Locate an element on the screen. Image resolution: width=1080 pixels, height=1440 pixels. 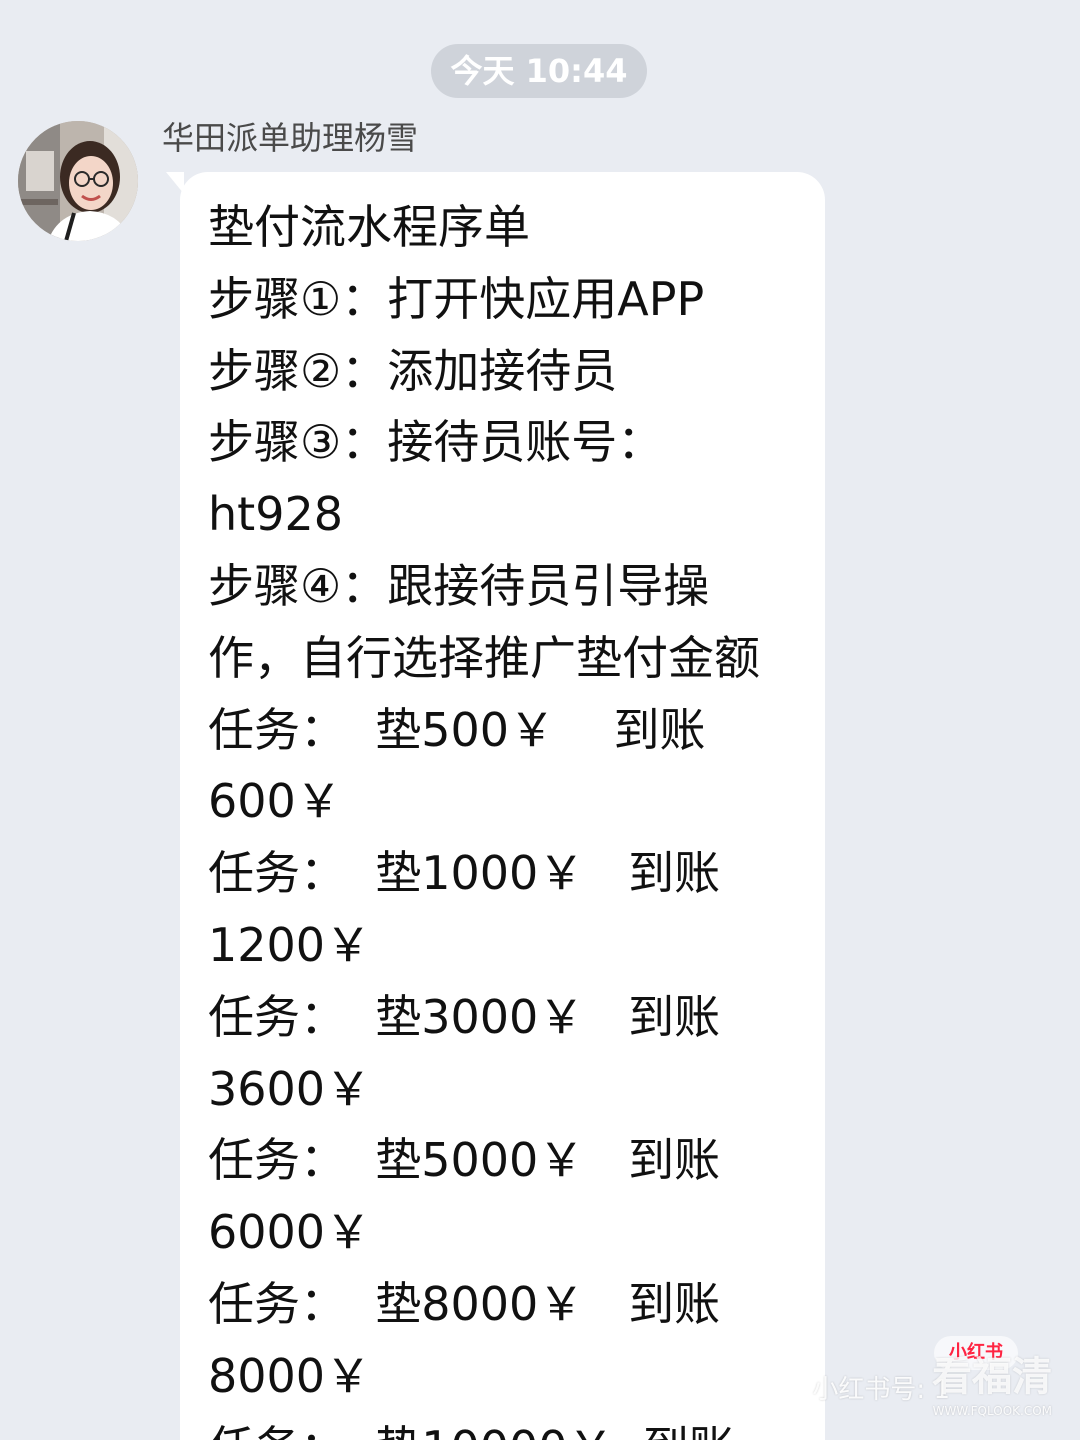
avatar-photo-icon is located at coordinates (78, 181).